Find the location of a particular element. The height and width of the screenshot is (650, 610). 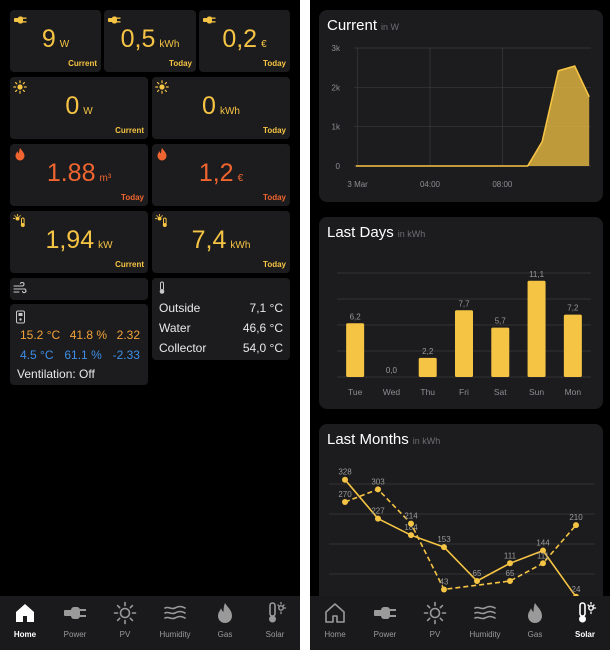

data-label: 227 is located at coordinates (378, 511).